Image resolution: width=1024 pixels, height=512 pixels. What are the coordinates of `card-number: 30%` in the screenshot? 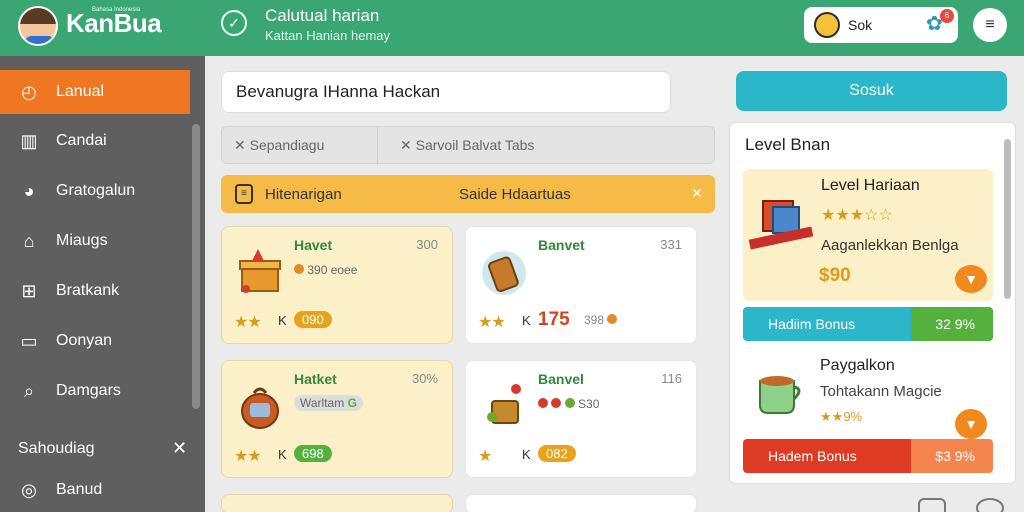 It's located at (424, 378).